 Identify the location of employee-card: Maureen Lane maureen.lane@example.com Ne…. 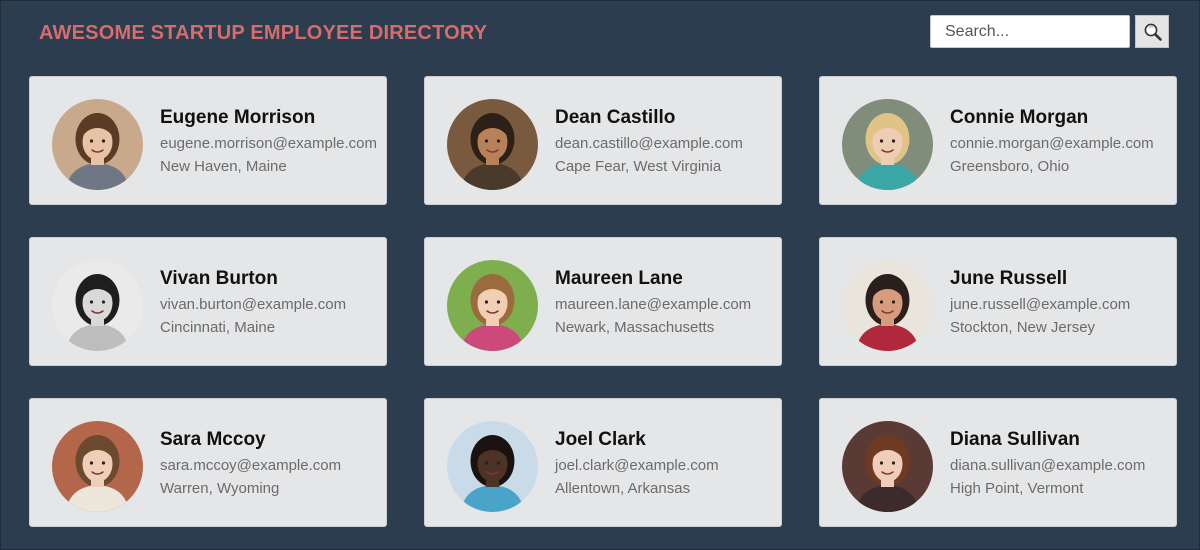
(603, 301).